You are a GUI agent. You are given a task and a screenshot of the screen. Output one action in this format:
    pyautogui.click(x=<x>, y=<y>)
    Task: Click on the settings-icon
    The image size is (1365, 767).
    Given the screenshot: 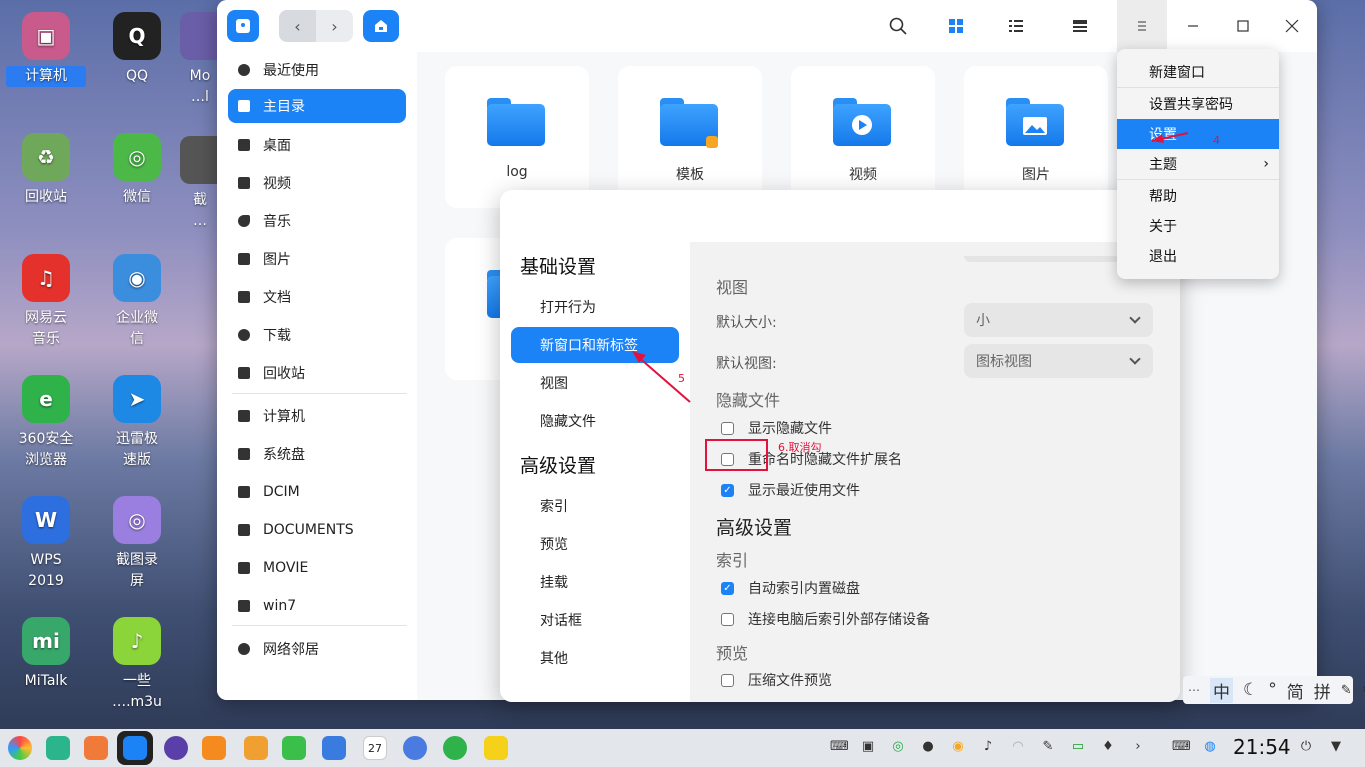 What is the action you would take?
    pyautogui.click(x=415, y=748)
    